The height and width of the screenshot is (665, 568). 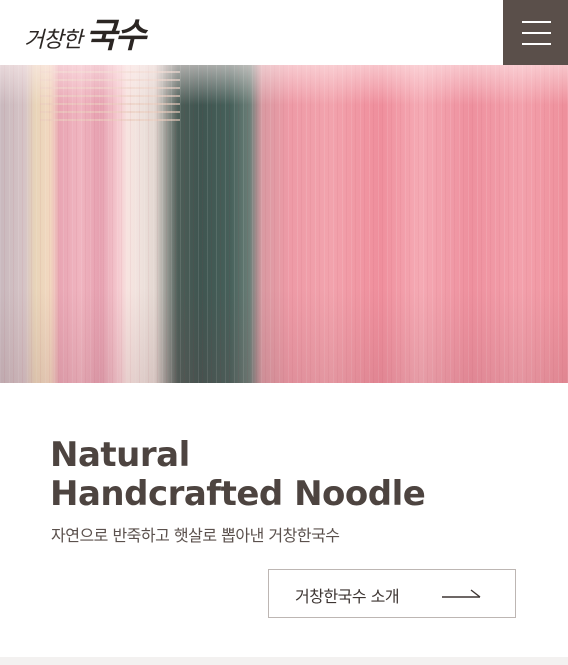 What do you see at coordinates (238, 474) in the screenshot?
I see `intro-title: Natural Handcrafted Noodle` at bounding box center [238, 474].